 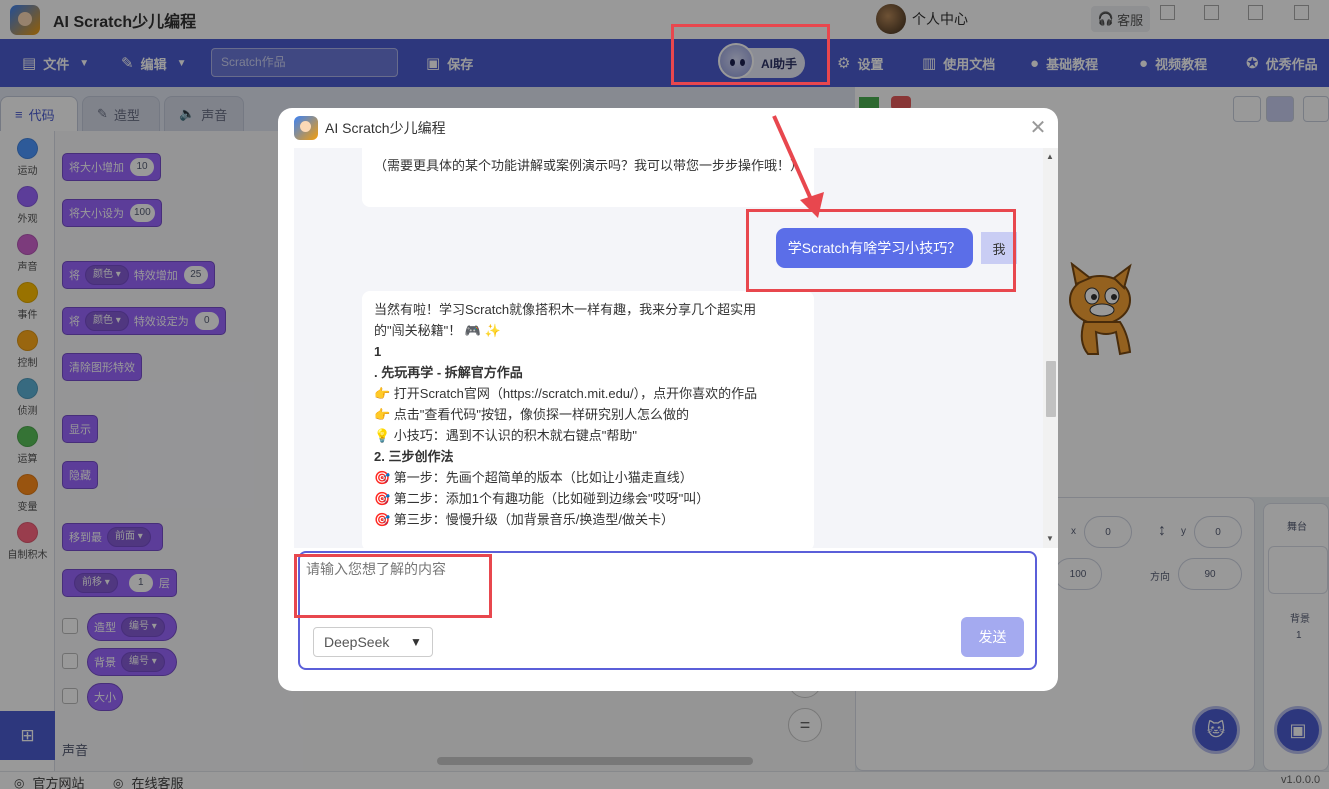 I want to click on bot-message: （需要更具体的某个功能讲解或案例演示吗？我可以带您一步步操作哦！）, so click(x=588, y=177).